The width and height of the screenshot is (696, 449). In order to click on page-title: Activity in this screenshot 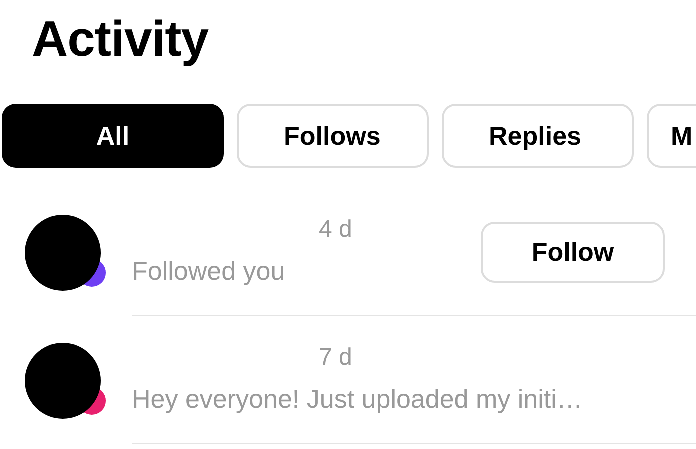, I will do `click(120, 39)`.